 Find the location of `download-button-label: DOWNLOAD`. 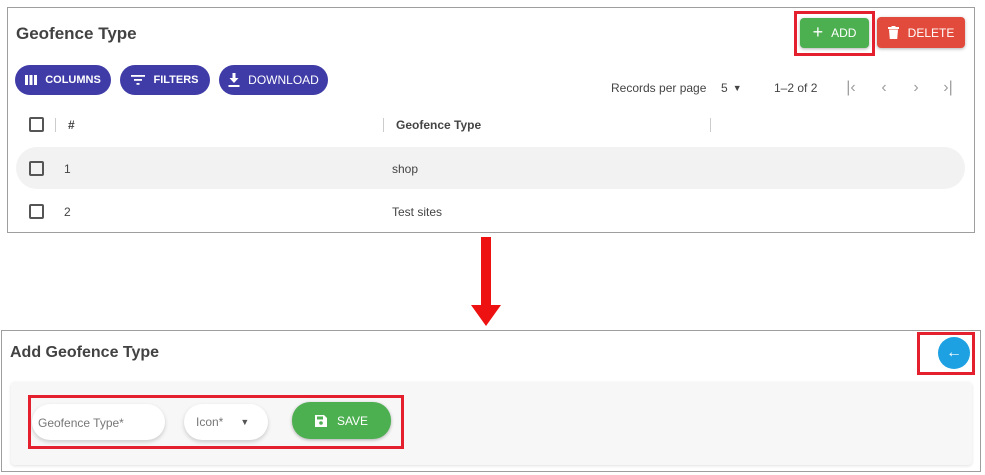

download-button-label: DOWNLOAD is located at coordinates (283, 80).